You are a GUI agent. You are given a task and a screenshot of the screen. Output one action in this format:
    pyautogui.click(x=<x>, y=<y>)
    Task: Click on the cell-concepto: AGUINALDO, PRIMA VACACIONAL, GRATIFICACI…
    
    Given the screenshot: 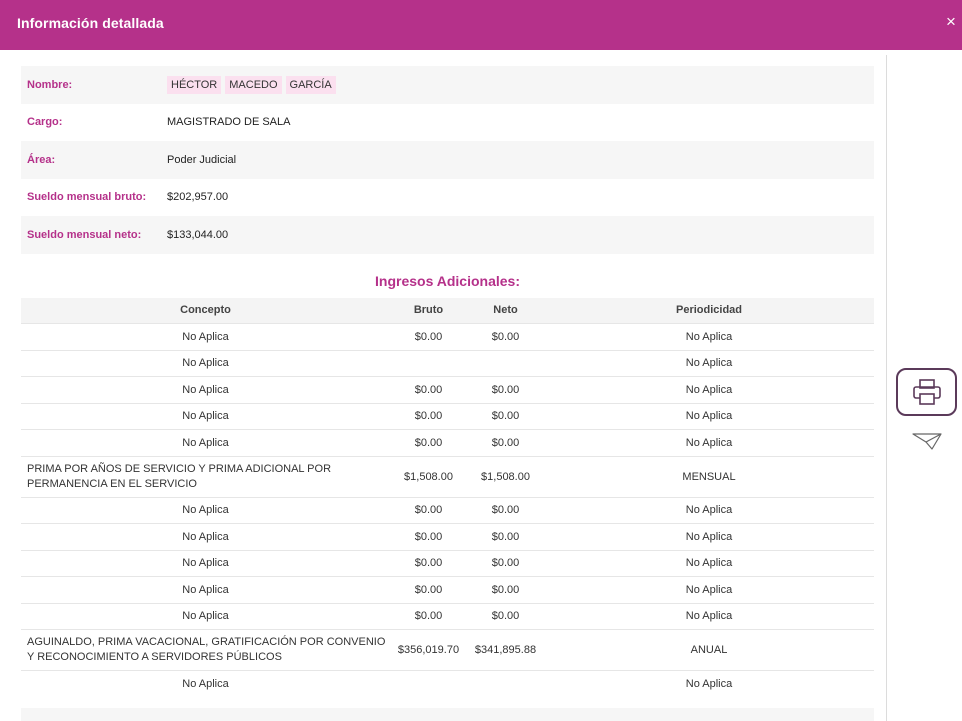 What is the action you would take?
    pyautogui.click(x=205, y=650)
    